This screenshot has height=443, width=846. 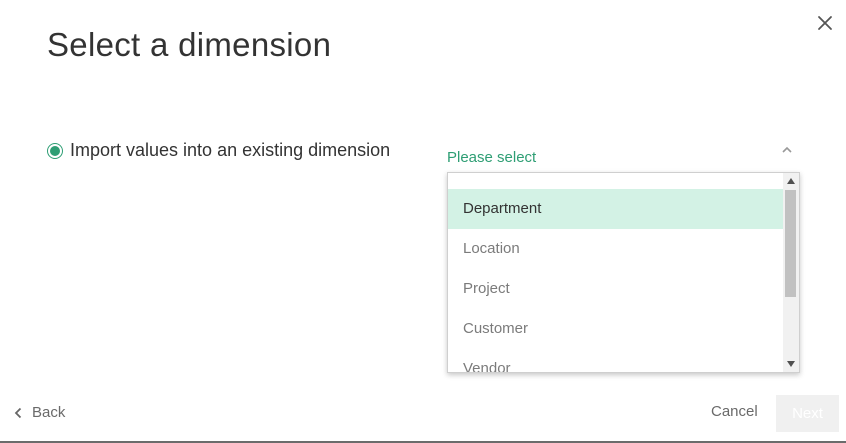 What do you see at coordinates (18, 412) in the screenshot?
I see `chevron-left-icon` at bounding box center [18, 412].